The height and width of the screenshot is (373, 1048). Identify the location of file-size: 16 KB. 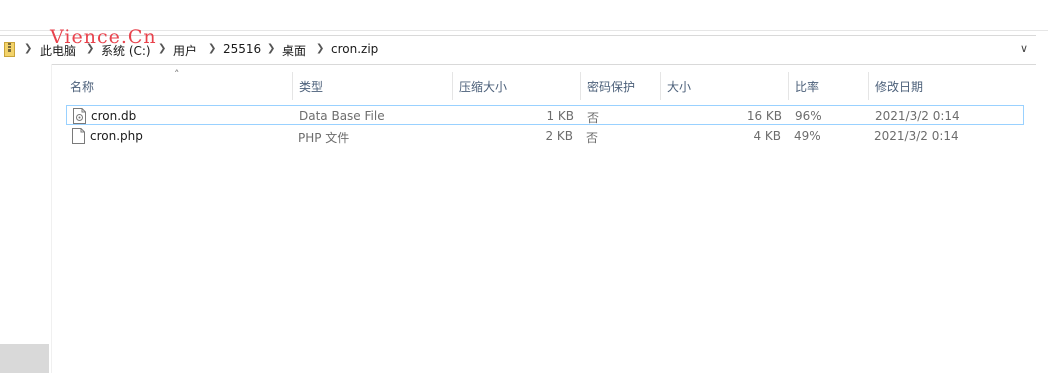
(764, 116).